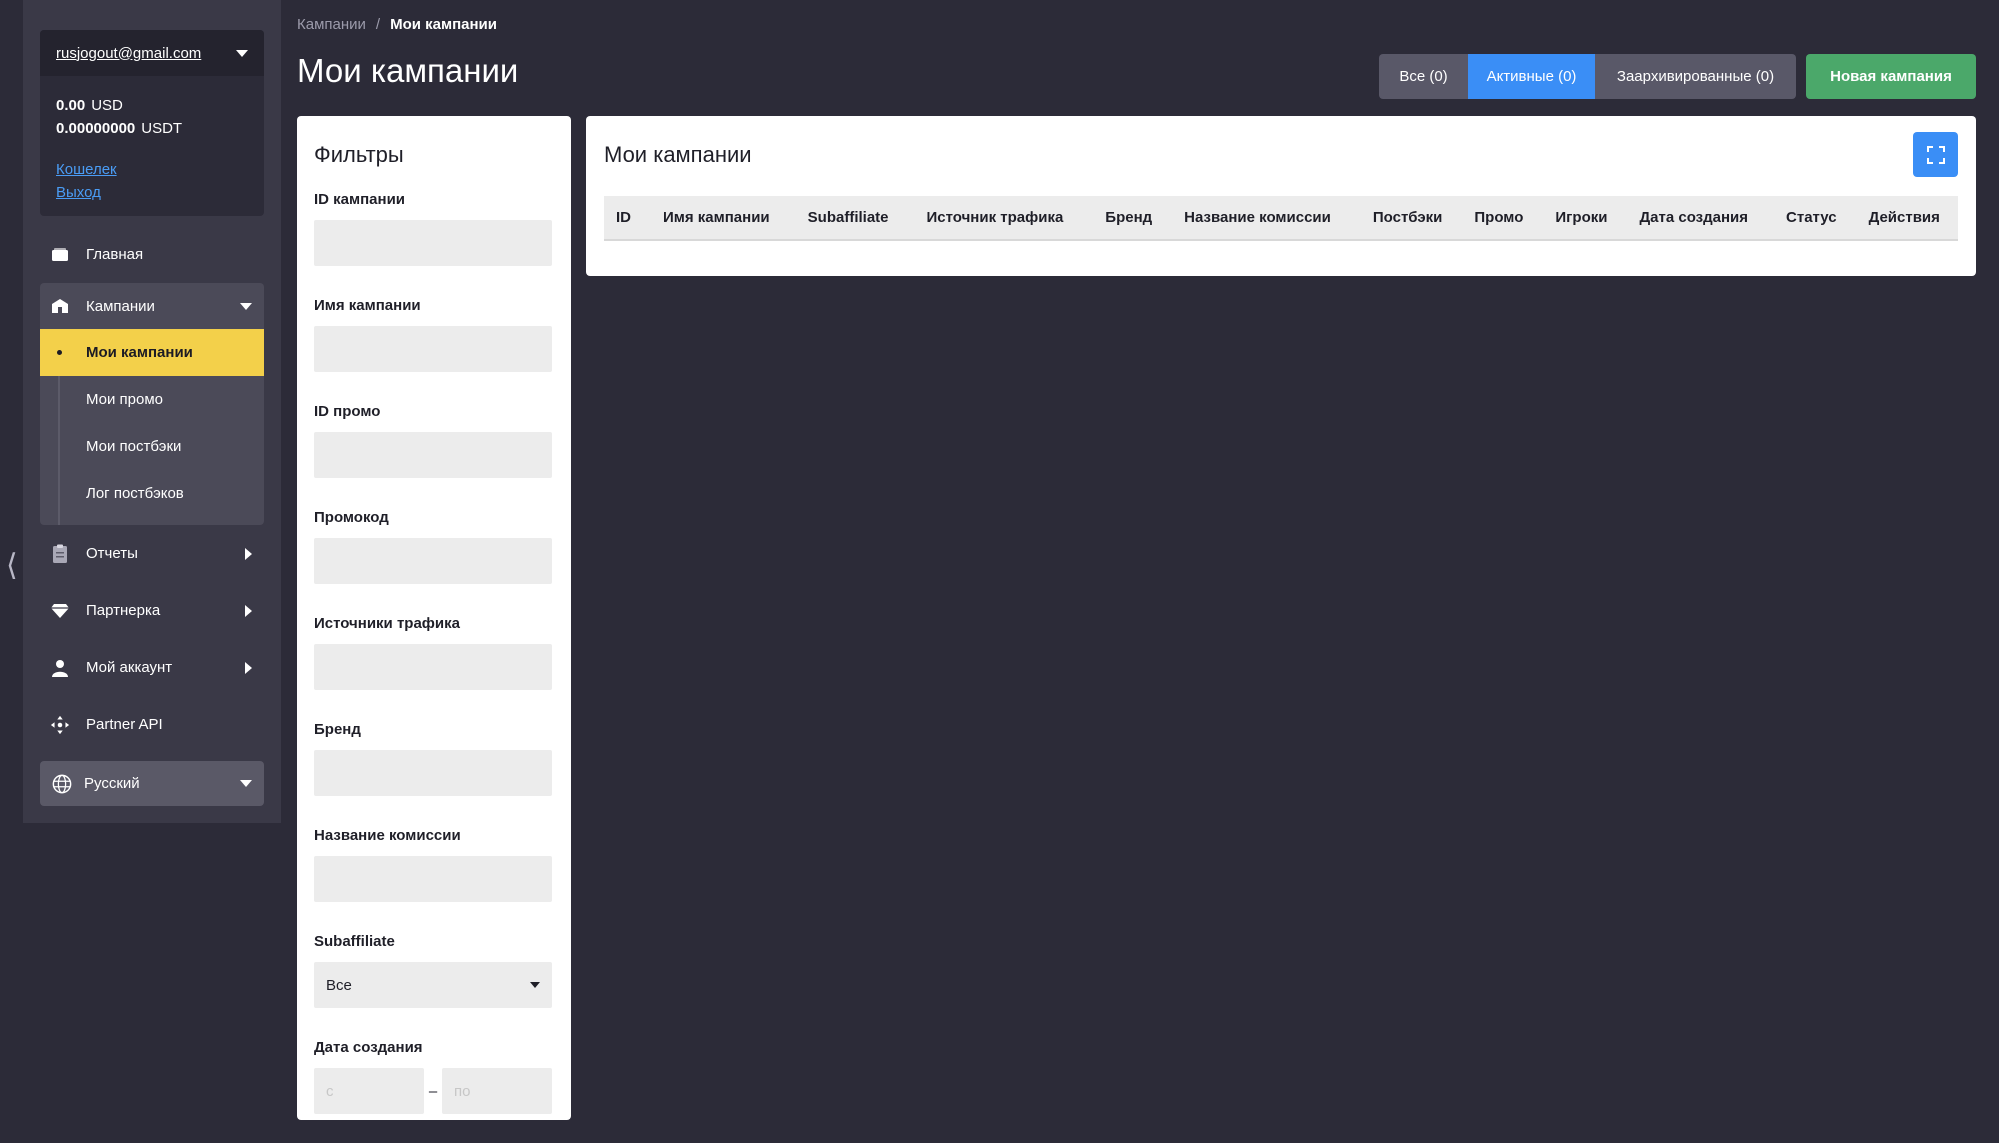 This screenshot has width=1999, height=1143. Describe the element at coordinates (60, 668) in the screenshot. I see `user-icon` at that location.